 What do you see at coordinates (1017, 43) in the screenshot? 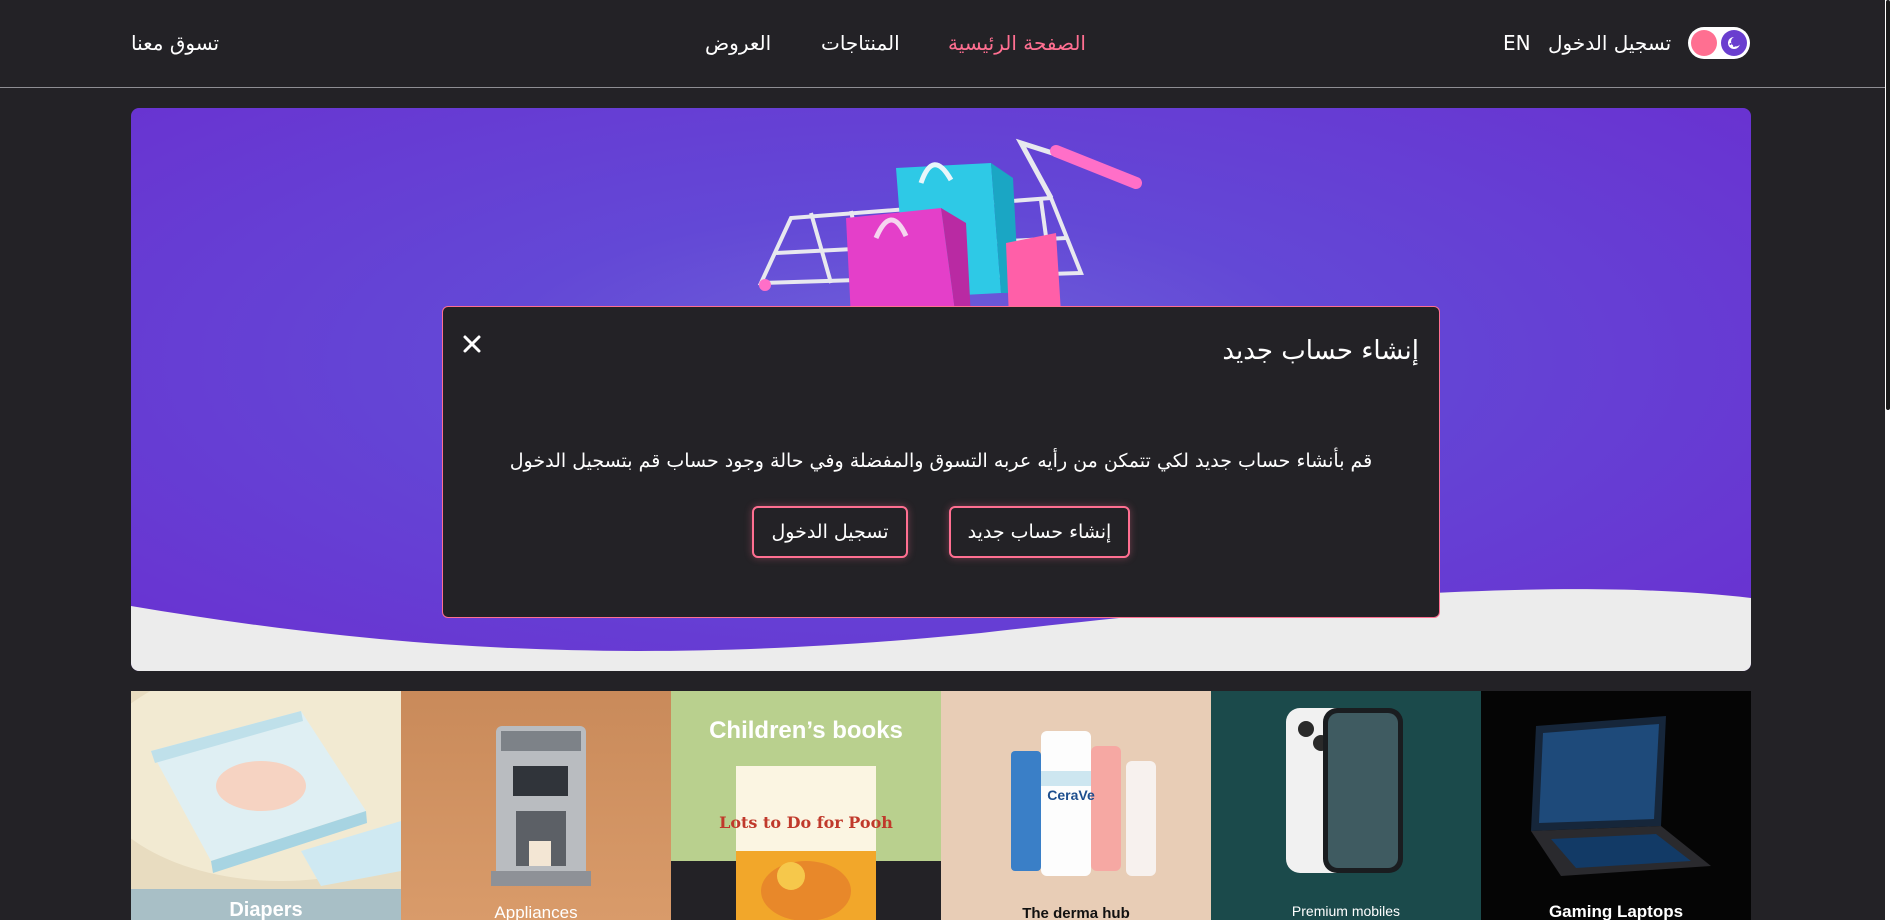
I see `nav-link-home: الصفحة الرئيسية` at bounding box center [1017, 43].